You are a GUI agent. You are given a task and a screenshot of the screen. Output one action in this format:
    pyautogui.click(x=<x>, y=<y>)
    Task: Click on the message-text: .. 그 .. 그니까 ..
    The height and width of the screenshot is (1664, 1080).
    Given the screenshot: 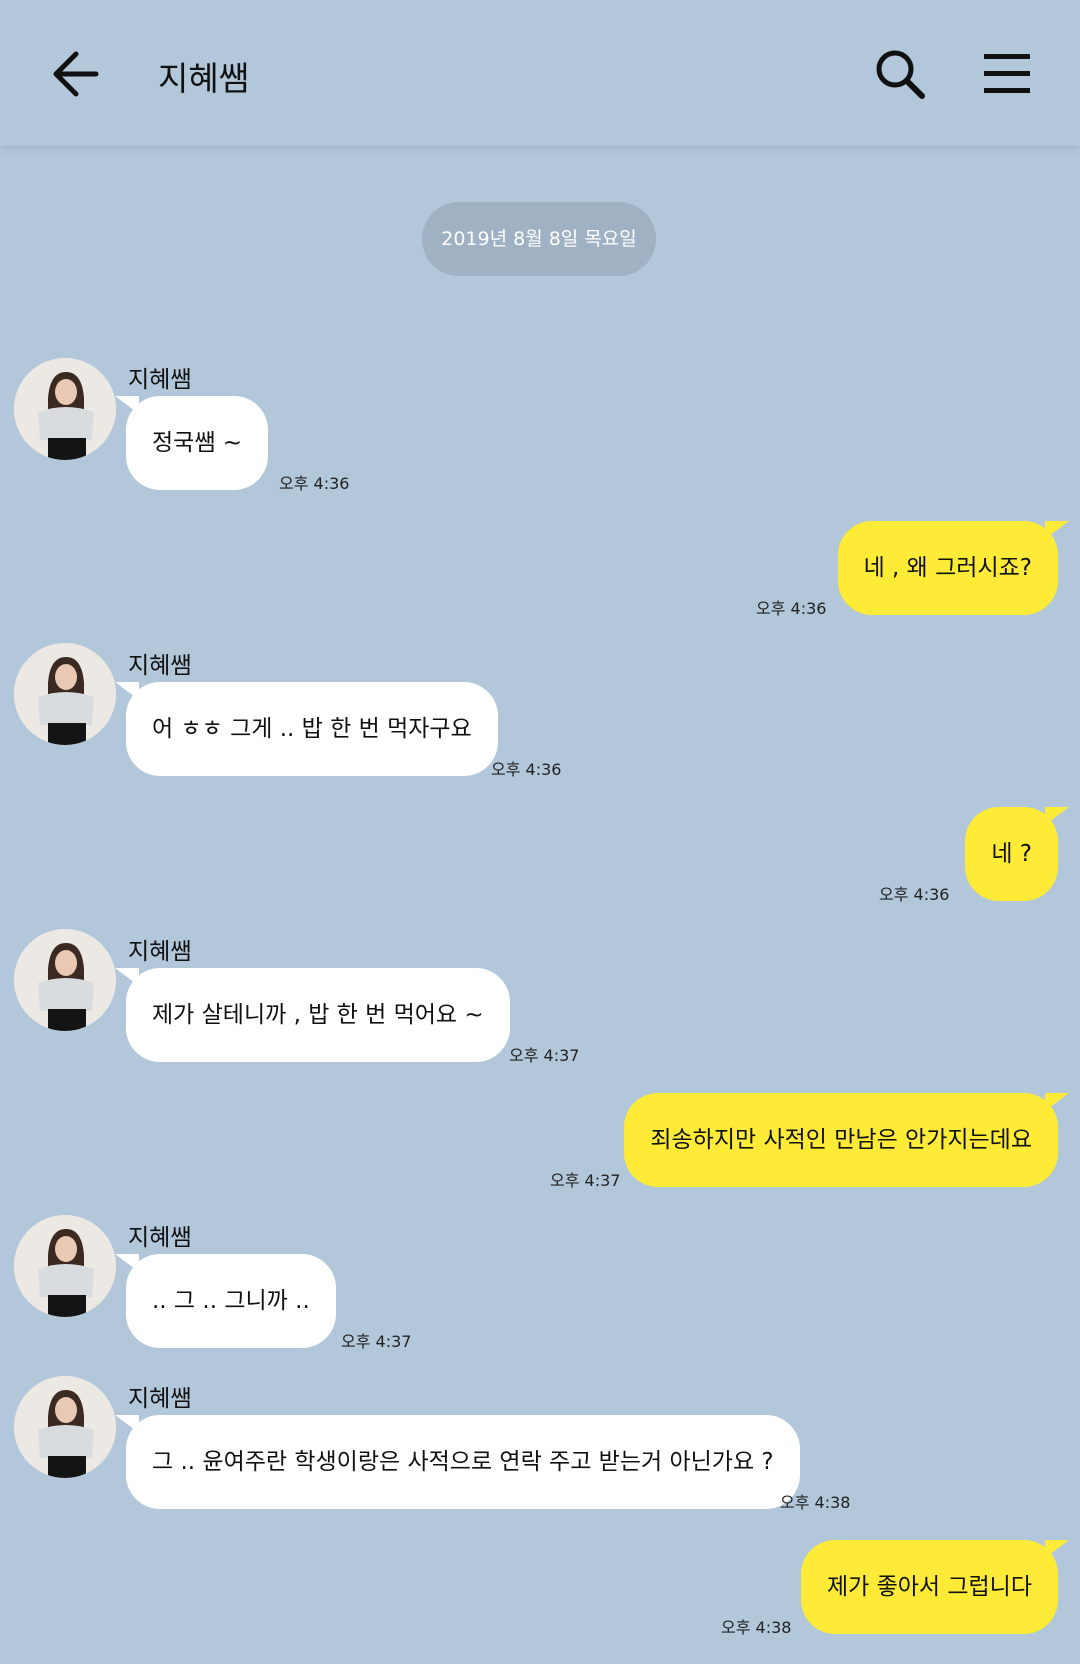 What is the action you would take?
    pyautogui.click(x=231, y=1301)
    